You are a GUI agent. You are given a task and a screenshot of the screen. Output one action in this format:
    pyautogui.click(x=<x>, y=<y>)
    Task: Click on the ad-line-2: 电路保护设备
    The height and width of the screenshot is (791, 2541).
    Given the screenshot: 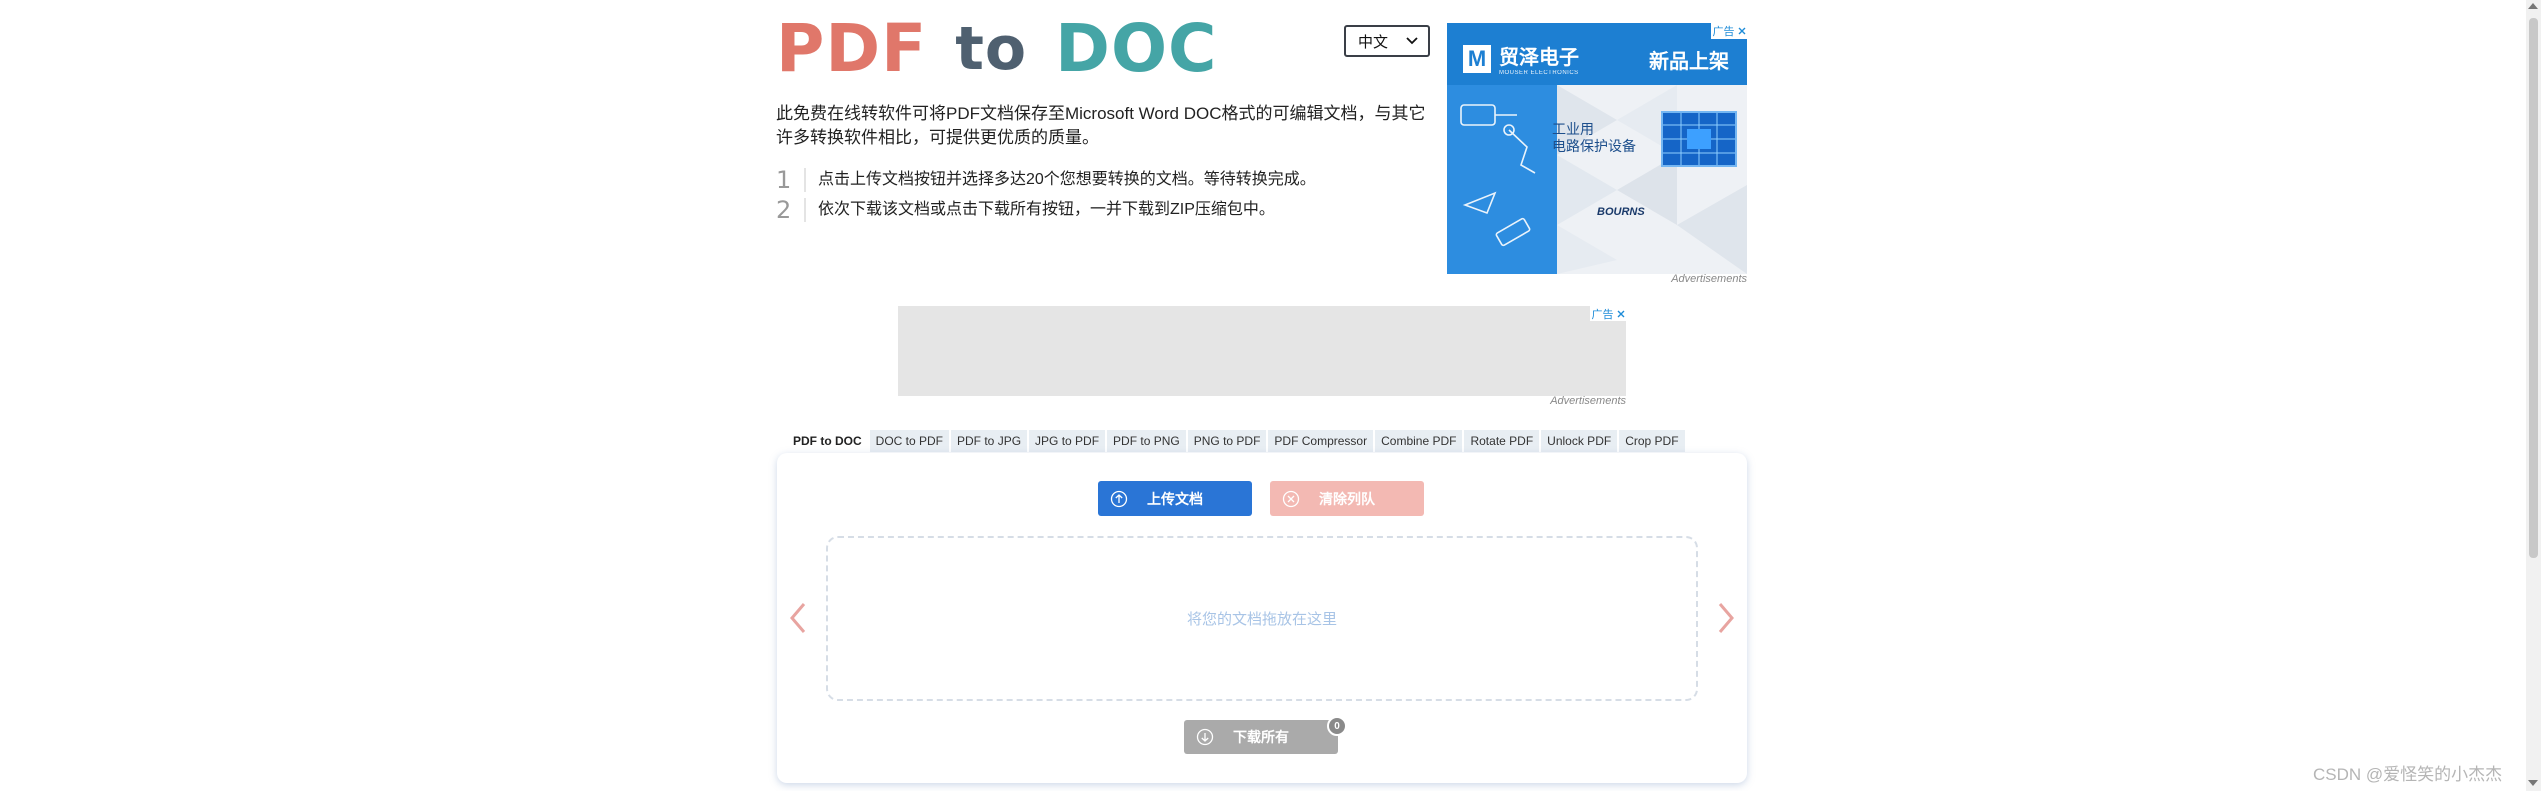 What is the action you would take?
    pyautogui.click(x=1594, y=146)
    